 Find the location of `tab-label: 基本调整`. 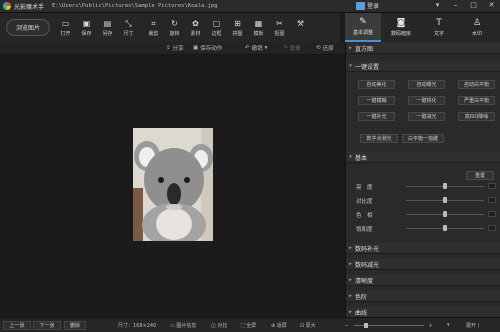

tab-label: 基本调整 is located at coordinates (362, 33).